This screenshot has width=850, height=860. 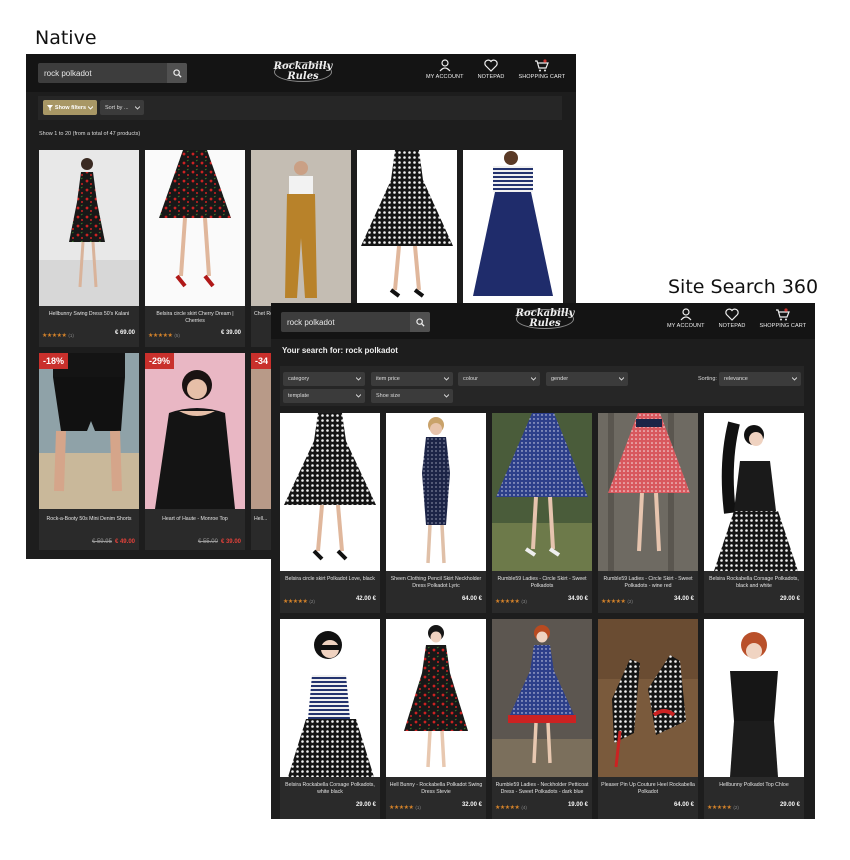 What do you see at coordinates (524, 807) in the screenshot?
I see `review-count: (4)` at bounding box center [524, 807].